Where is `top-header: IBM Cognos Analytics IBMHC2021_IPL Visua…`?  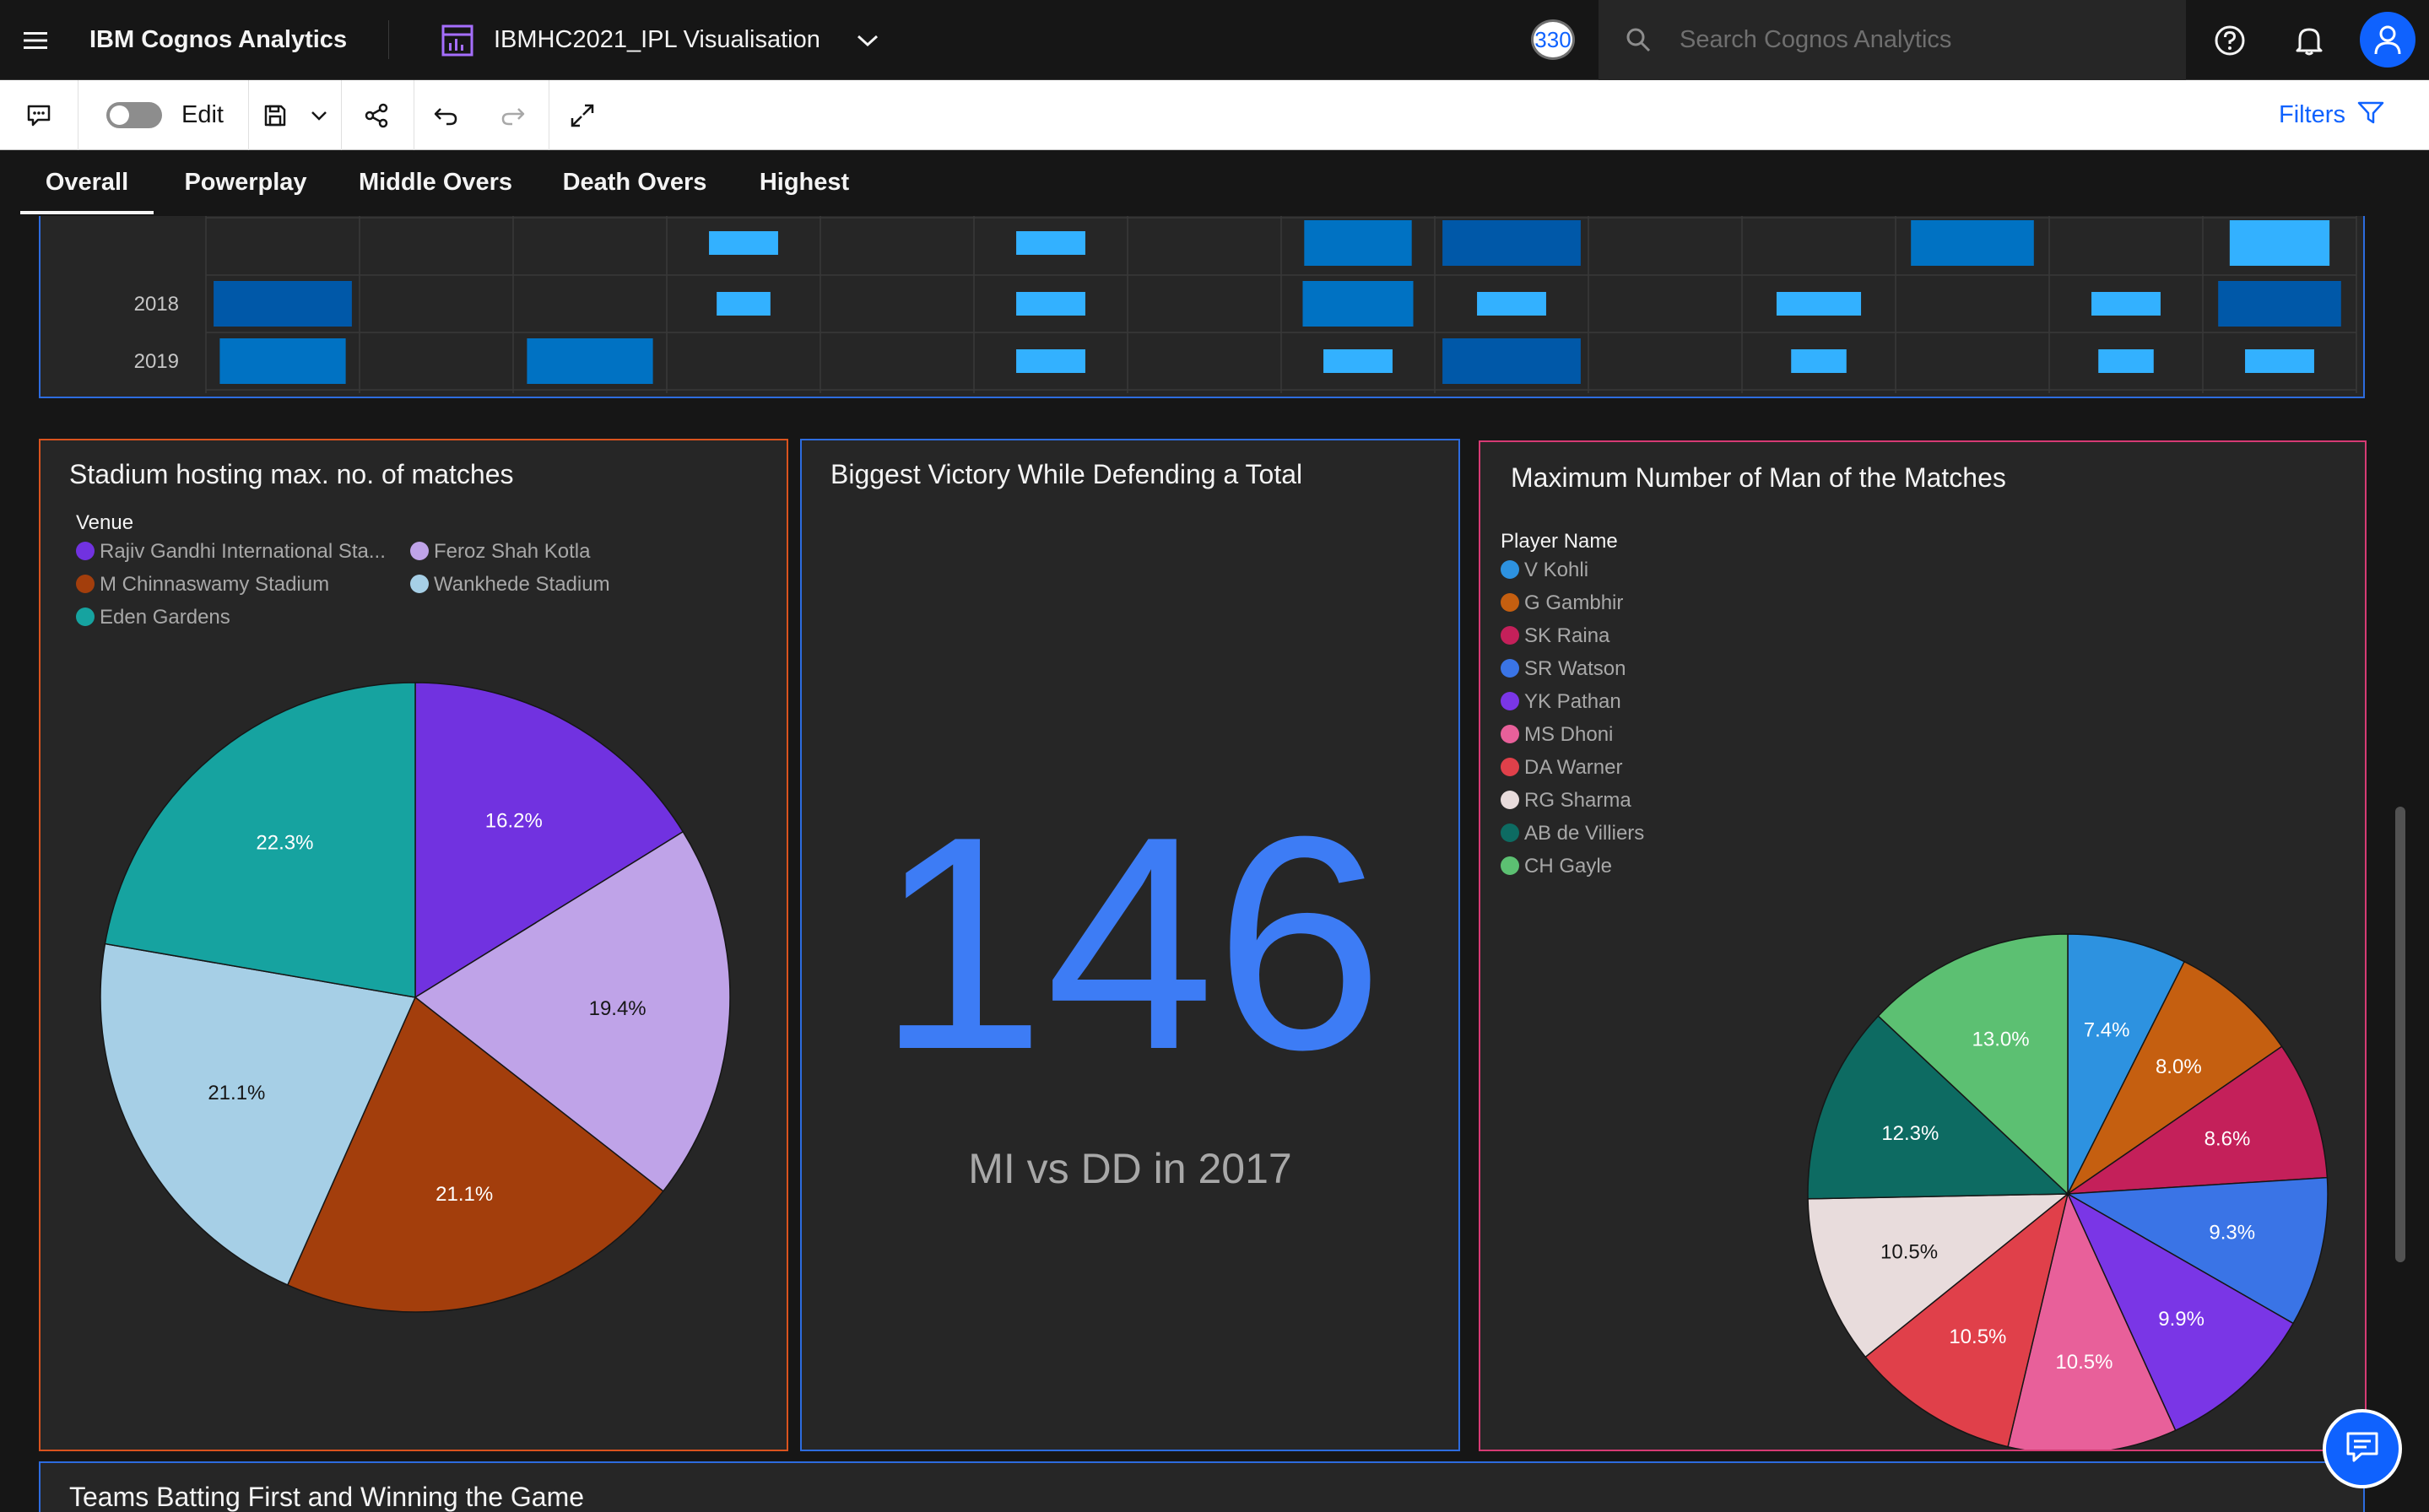 top-header: IBM Cognos Analytics IBMHC2021_IPL Visua… is located at coordinates (1215, 40).